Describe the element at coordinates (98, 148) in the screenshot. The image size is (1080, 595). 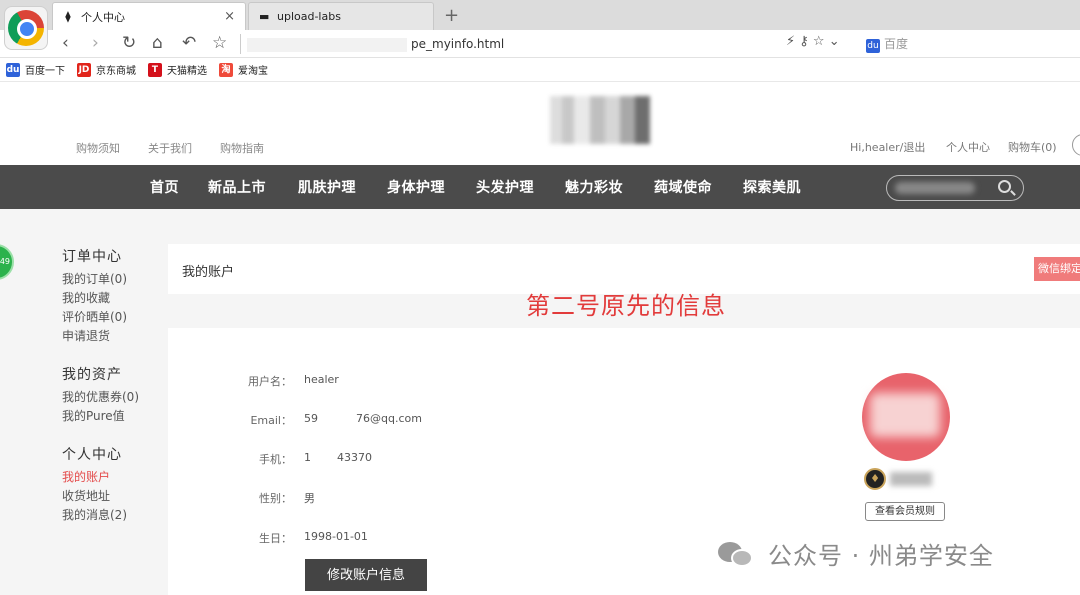
I see `link-shopping-notice: 购物须知` at that location.